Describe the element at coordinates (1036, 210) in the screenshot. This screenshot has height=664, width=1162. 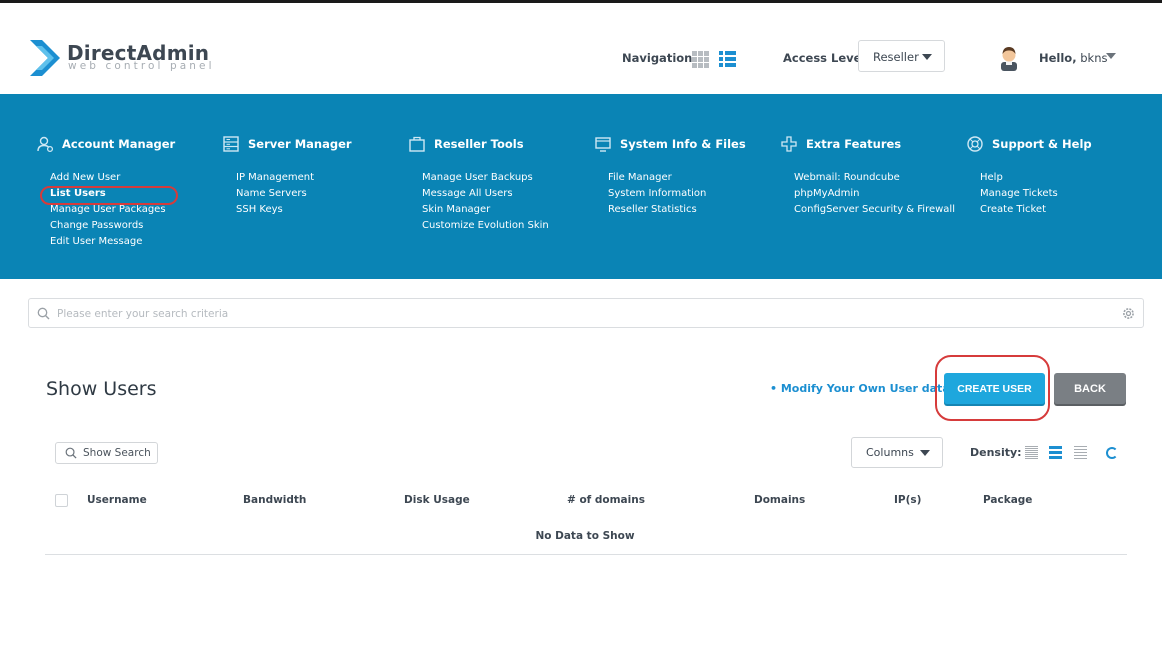
I see `menu-item-create-ticket: Create Ticket` at that location.